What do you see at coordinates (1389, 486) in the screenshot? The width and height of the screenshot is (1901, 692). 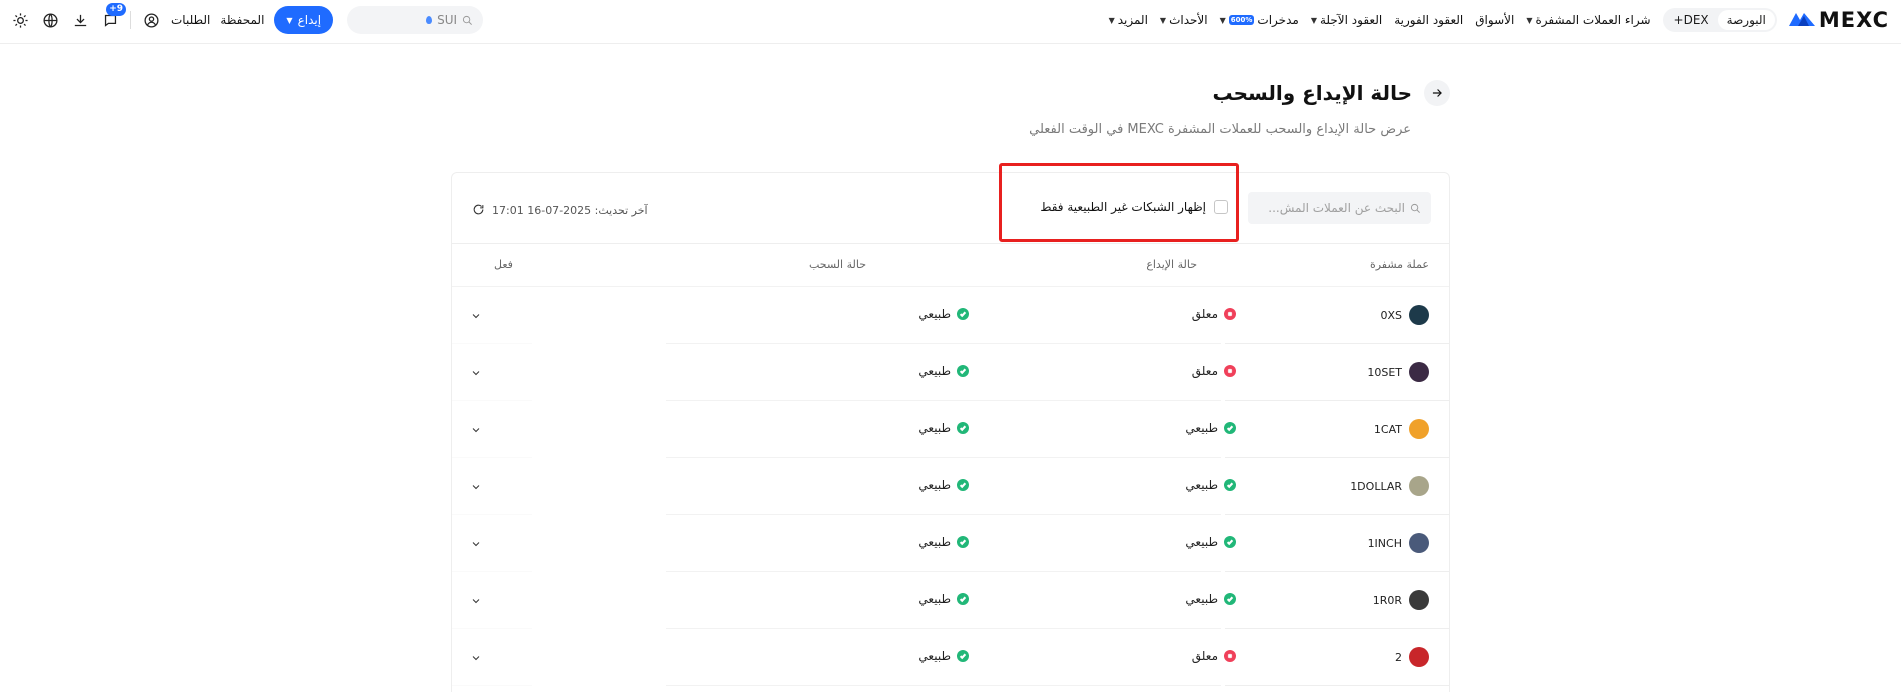 I see `coin-cell: 1DOLLAR` at bounding box center [1389, 486].